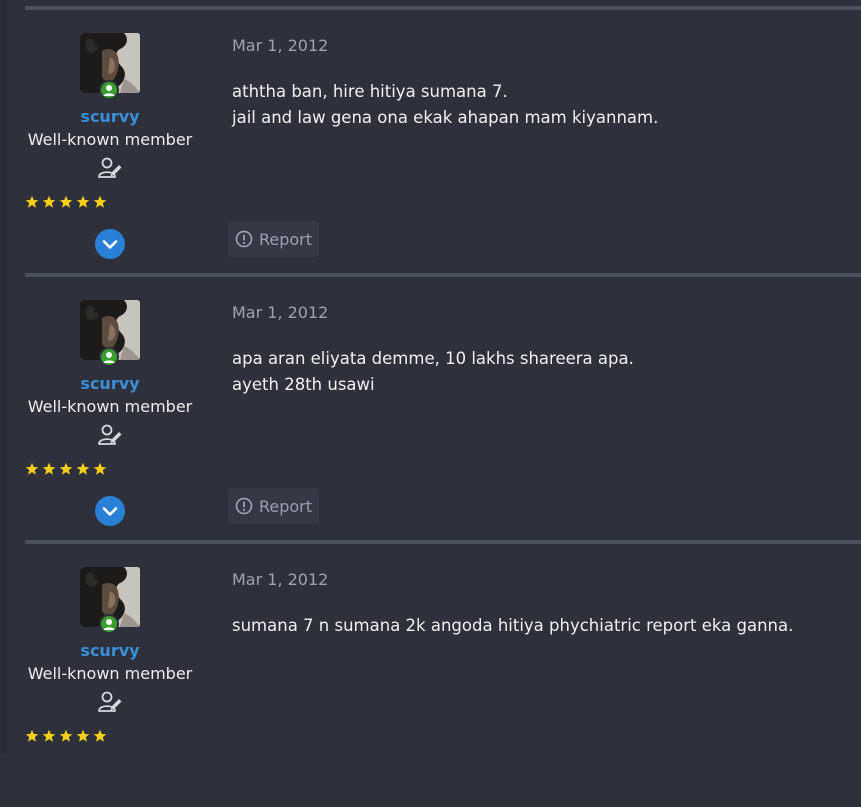  I want to click on page-left-edge, so click(3, 376).